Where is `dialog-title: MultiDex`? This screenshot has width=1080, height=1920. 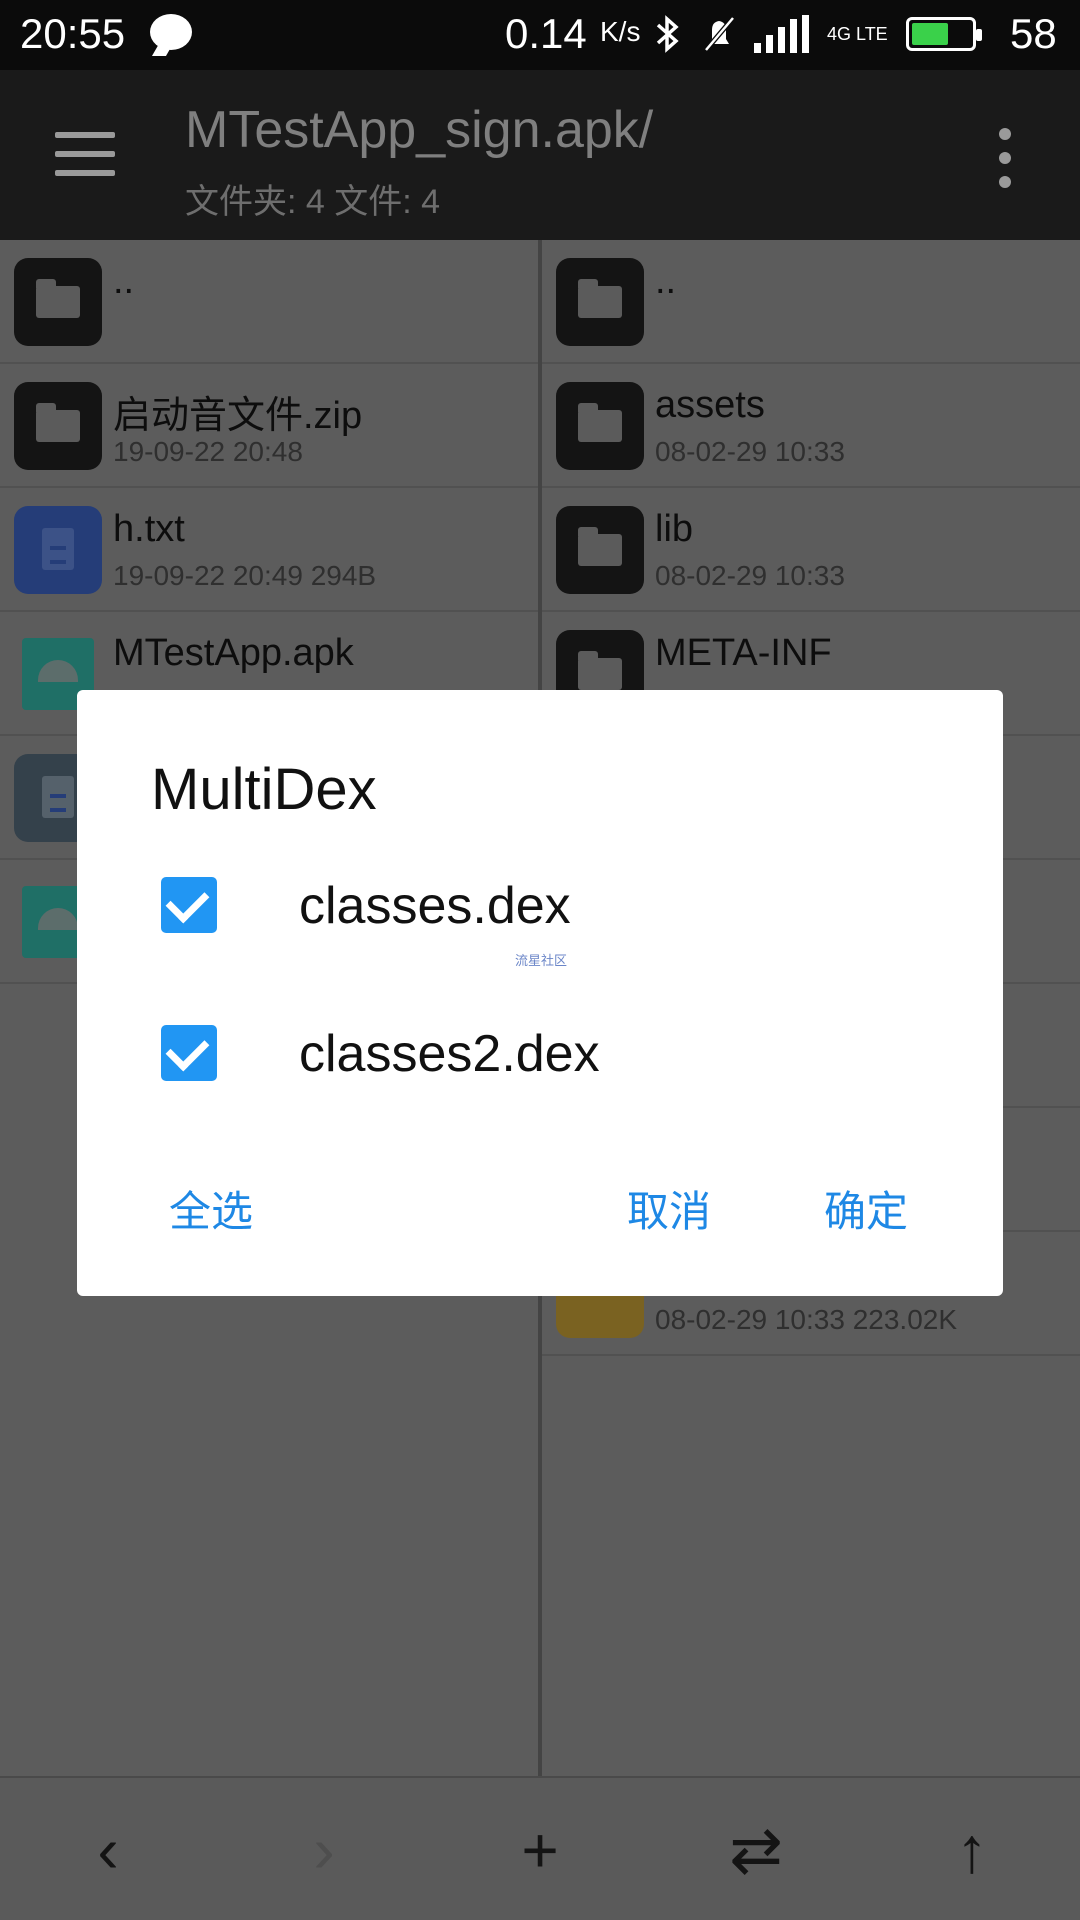 dialog-title: MultiDex is located at coordinates (264, 789).